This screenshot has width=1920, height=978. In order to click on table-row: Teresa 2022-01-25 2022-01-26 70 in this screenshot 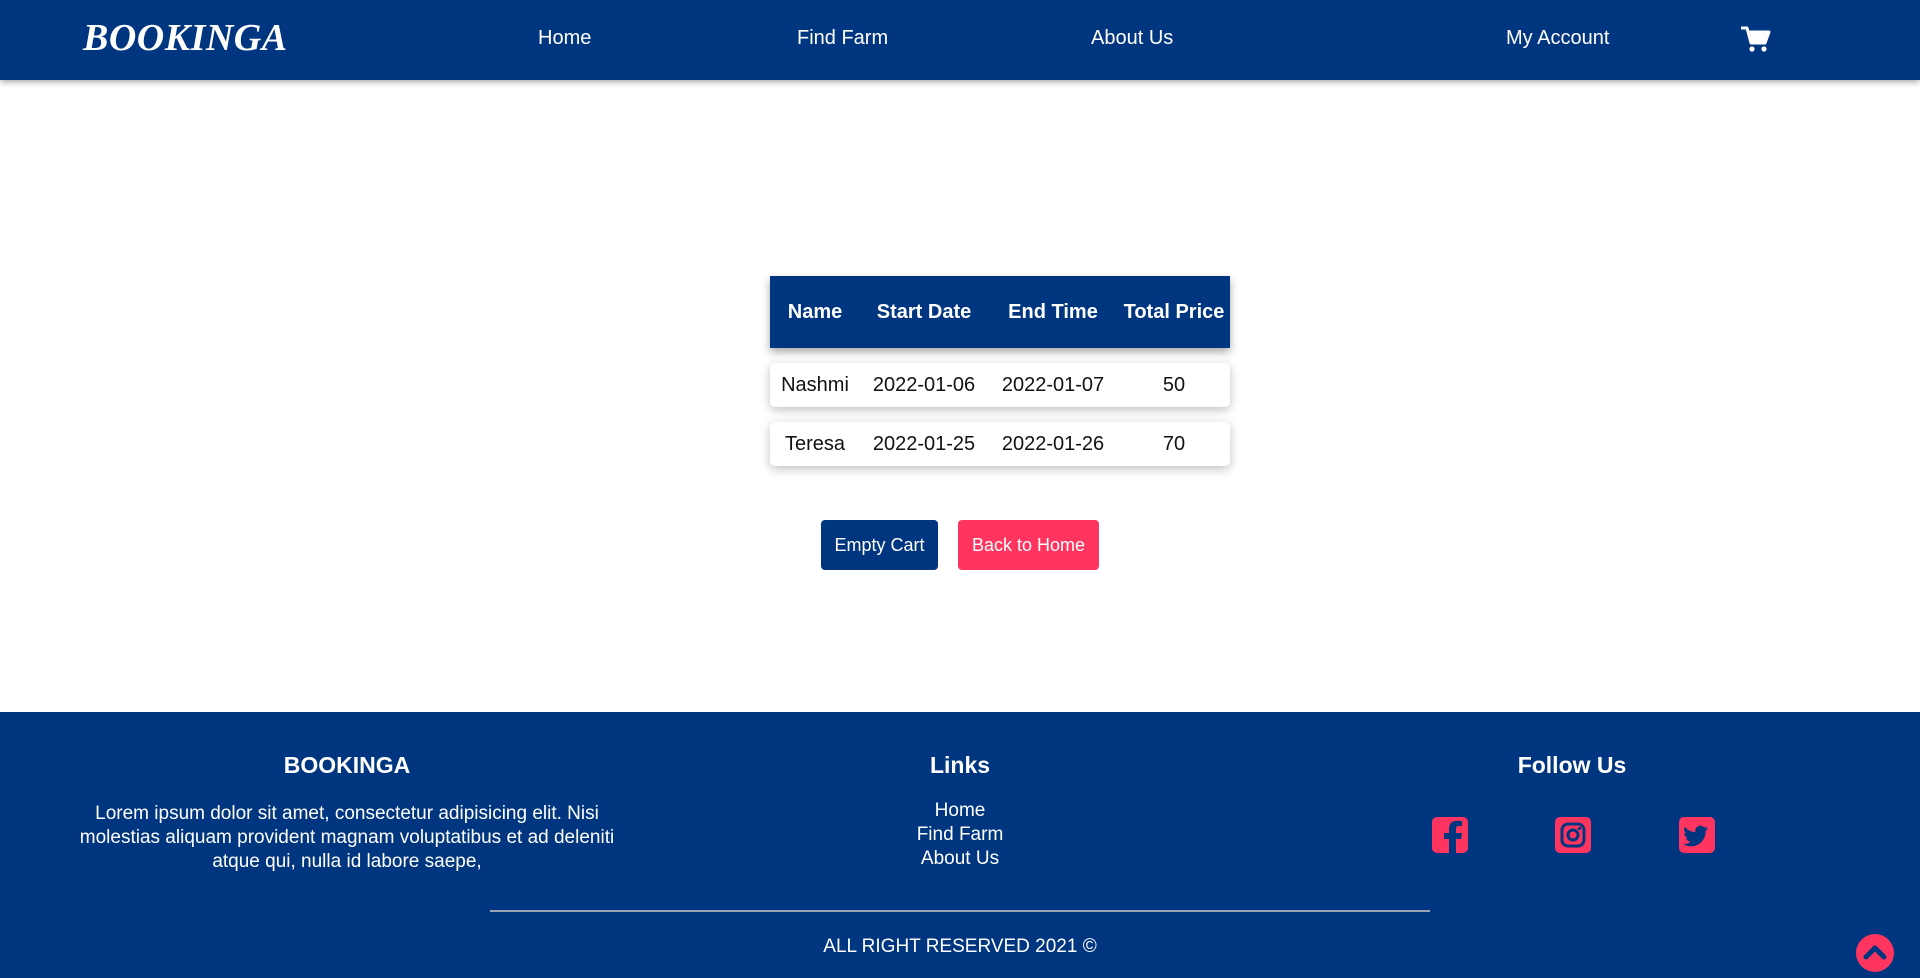, I will do `click(1000, 444)`.